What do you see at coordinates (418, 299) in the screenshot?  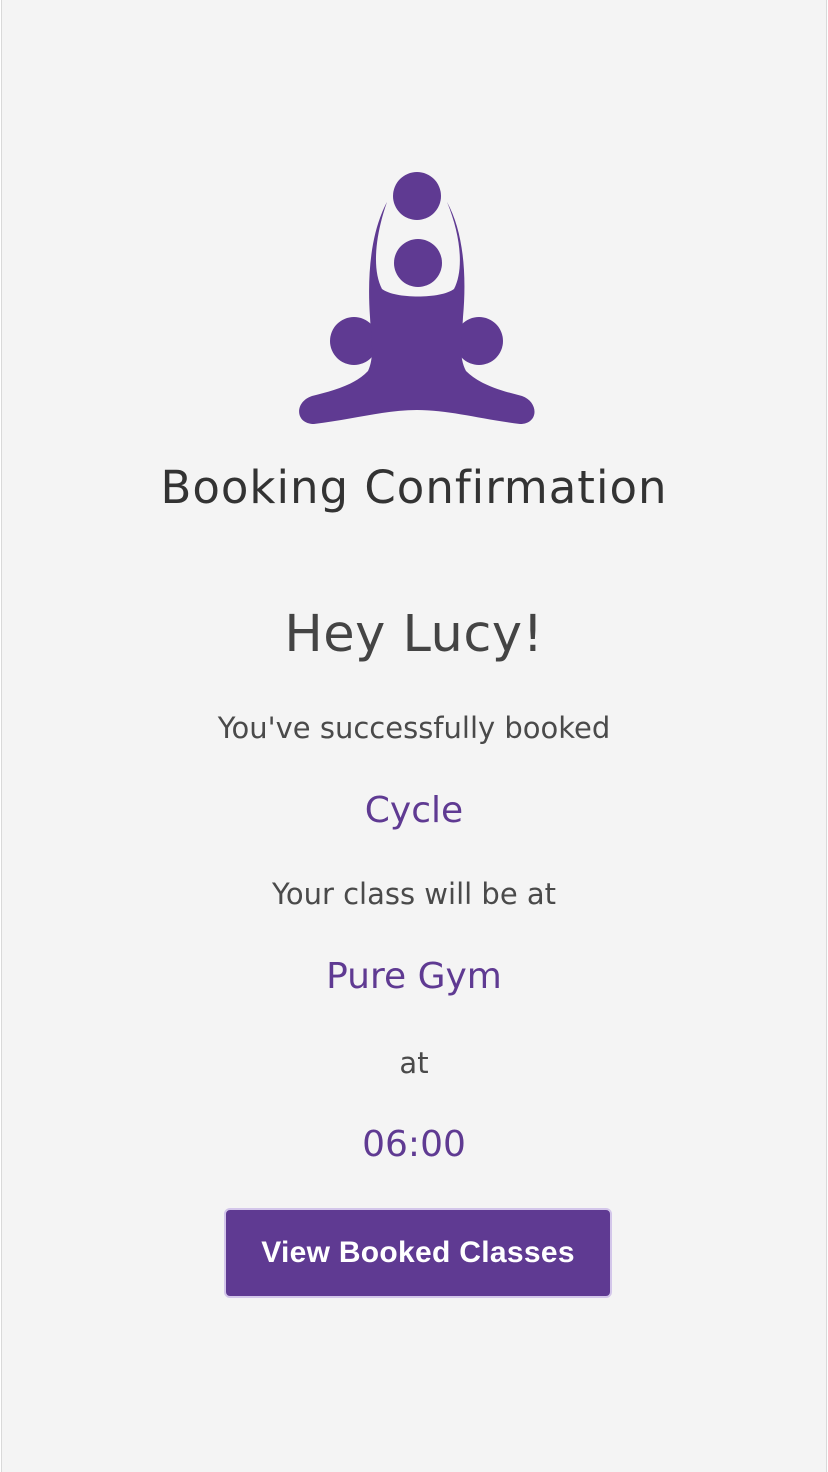 I see `meditation-figure-icon` at bounding box center [418, 299].